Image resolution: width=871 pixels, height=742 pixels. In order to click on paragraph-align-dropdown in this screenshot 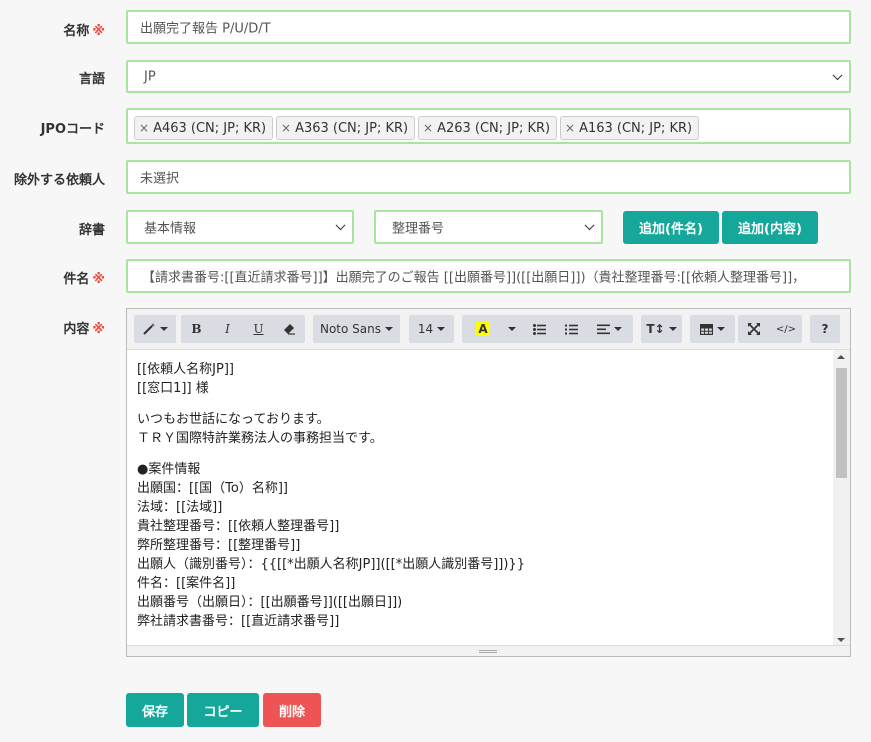, I will do `click(609, 329)`.